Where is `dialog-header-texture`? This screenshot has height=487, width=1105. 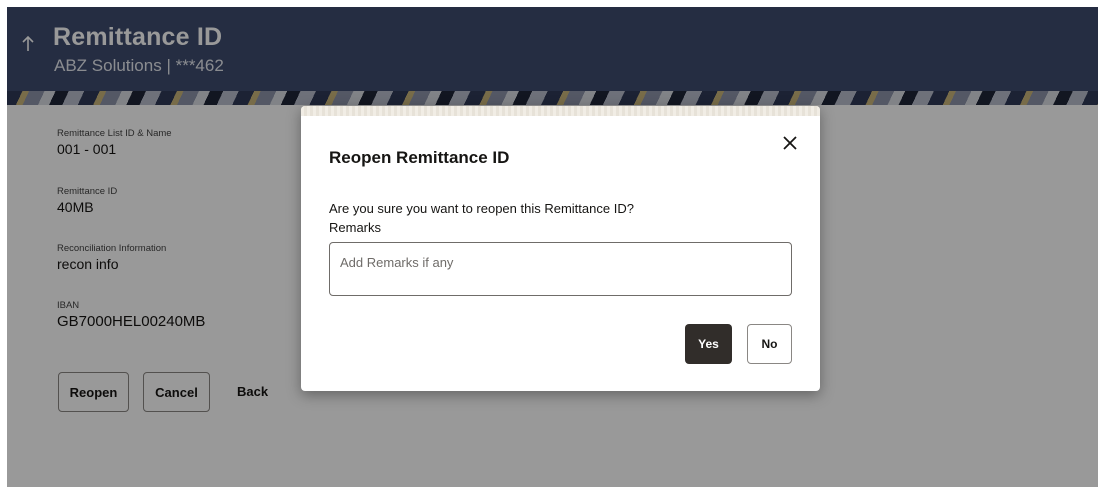
dialog-header-texture is located at coordinates (560, 111).